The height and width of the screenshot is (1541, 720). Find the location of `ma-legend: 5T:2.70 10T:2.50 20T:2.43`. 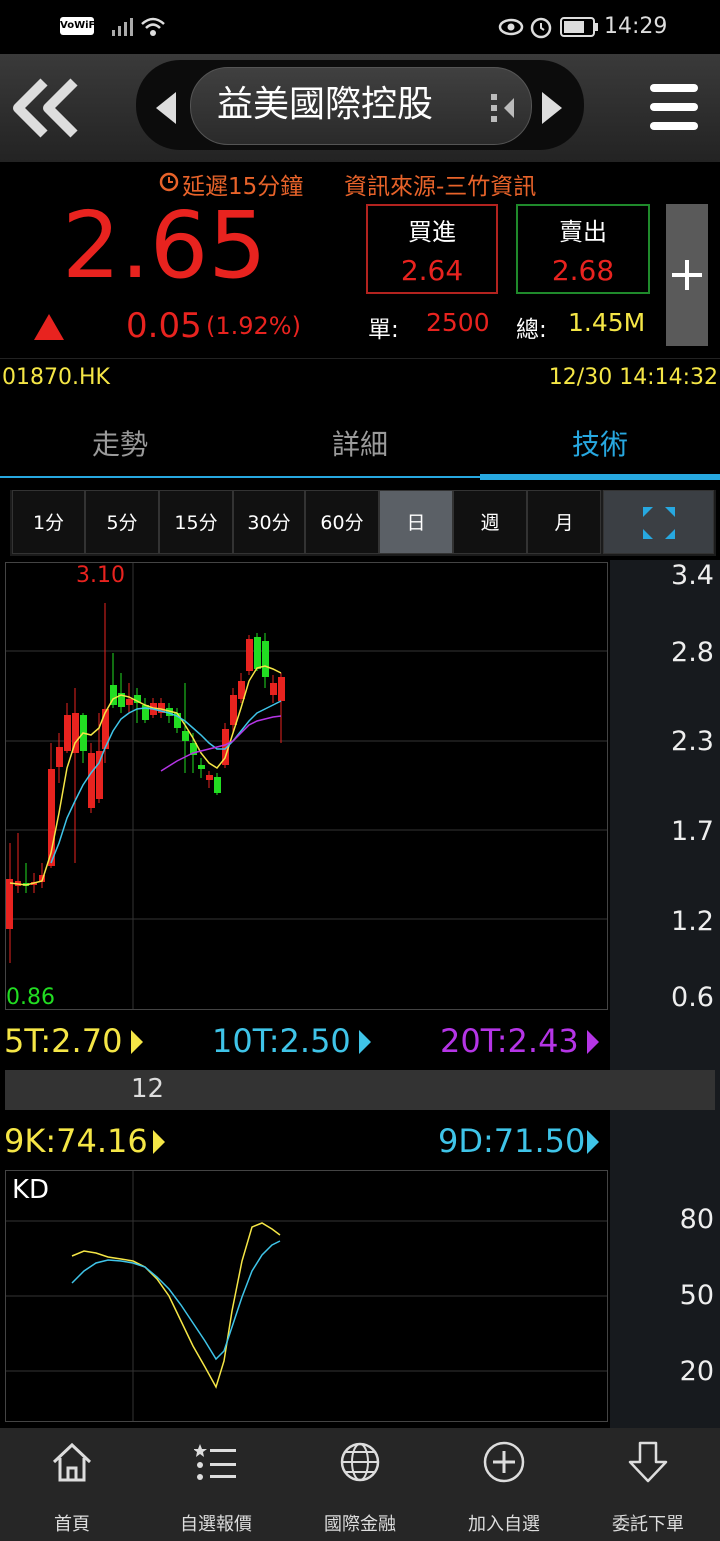

ma-legend: 5T:2.70 10T:2.50 20T:2.43 is located at coordinates (305, 1041).